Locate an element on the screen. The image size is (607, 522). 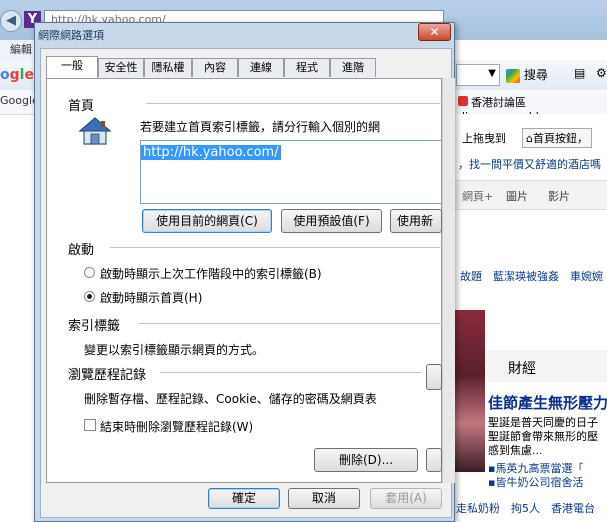
dialog-right-edge is located at coordinates (448, 280).